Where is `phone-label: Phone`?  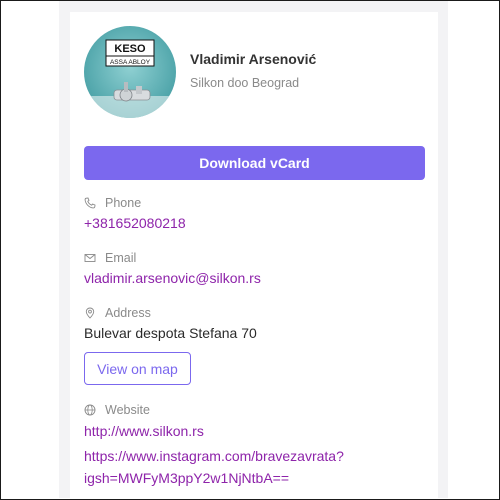 phone-label: Phone is located at coordinates (123, 203).